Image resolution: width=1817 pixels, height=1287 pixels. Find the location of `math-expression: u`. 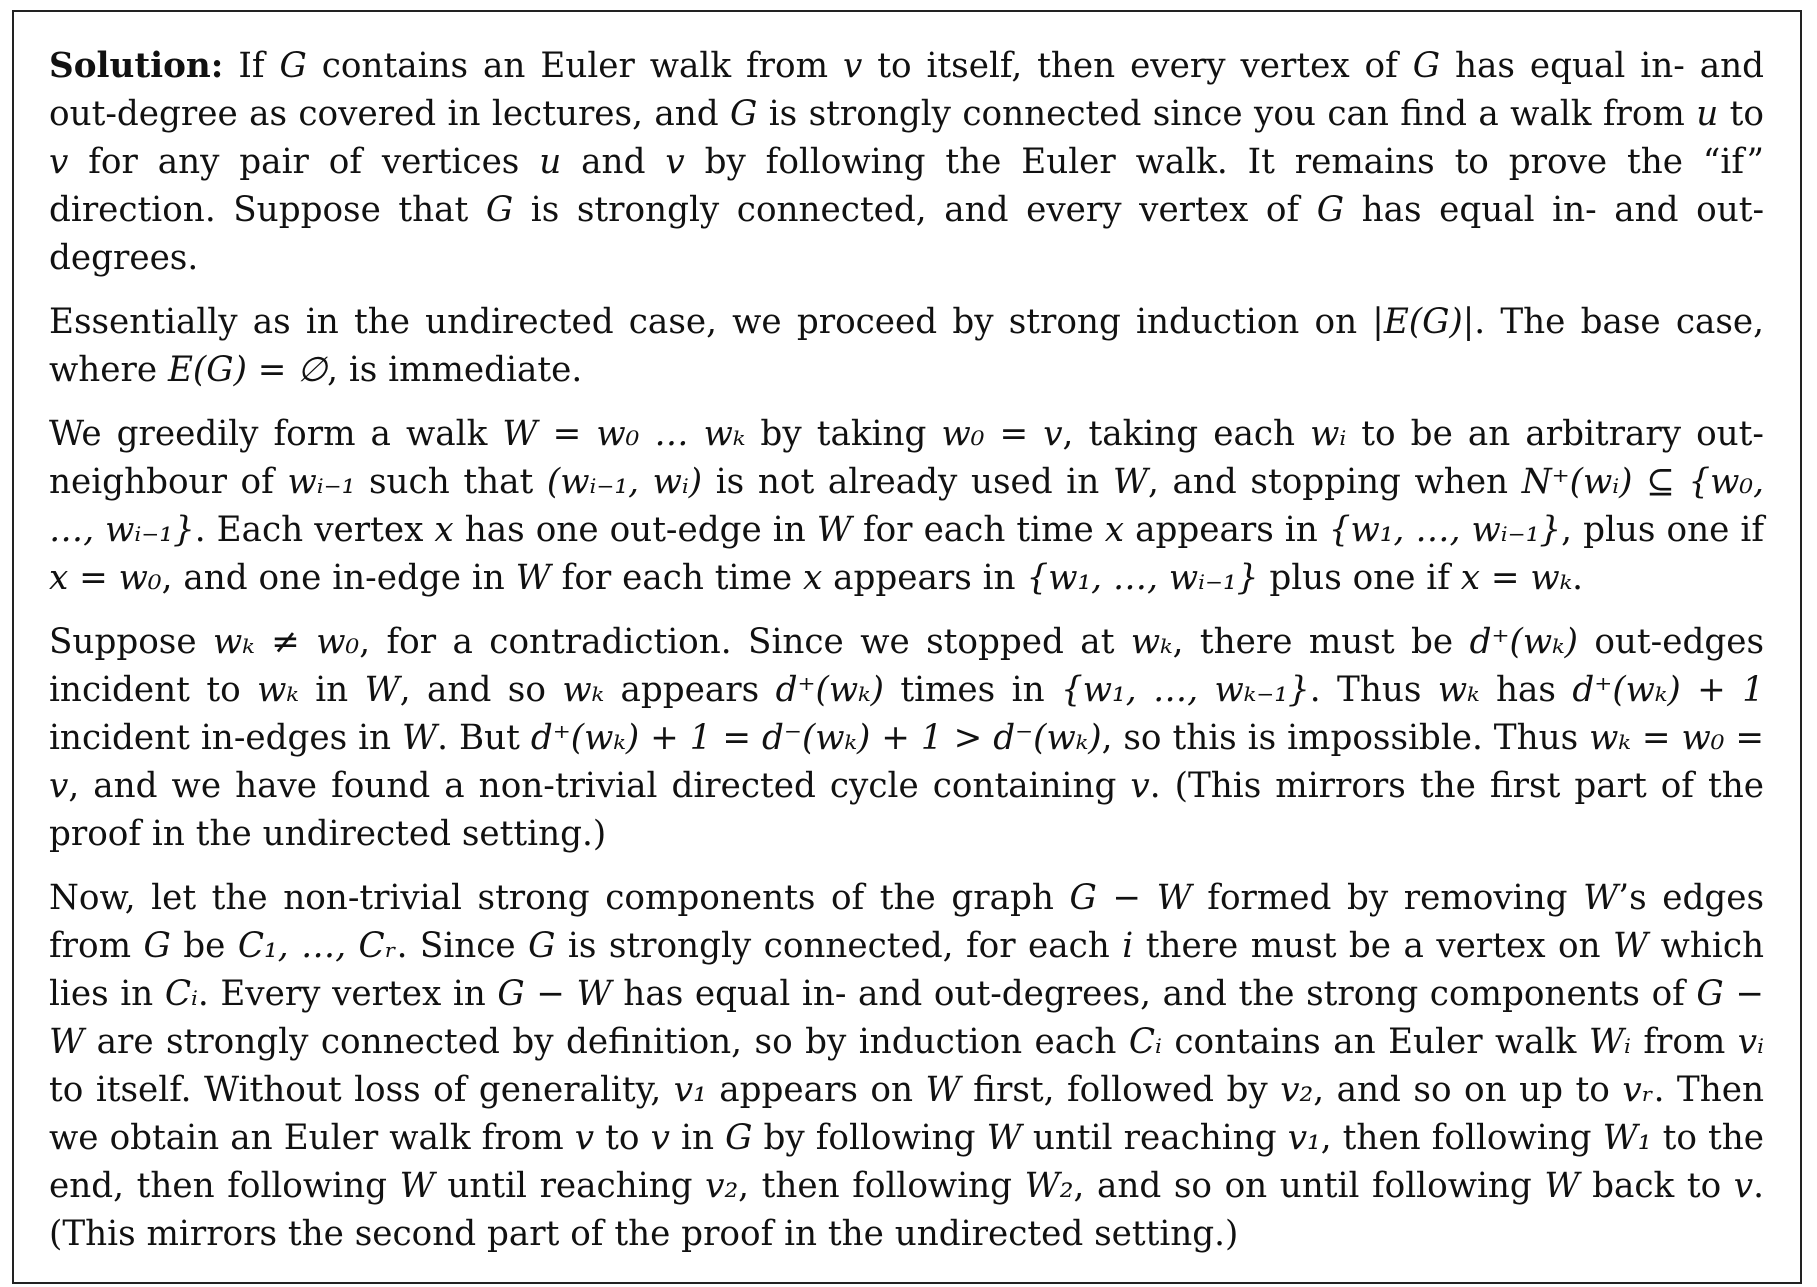

math-expression: u is located at coordinates (1707, 114).